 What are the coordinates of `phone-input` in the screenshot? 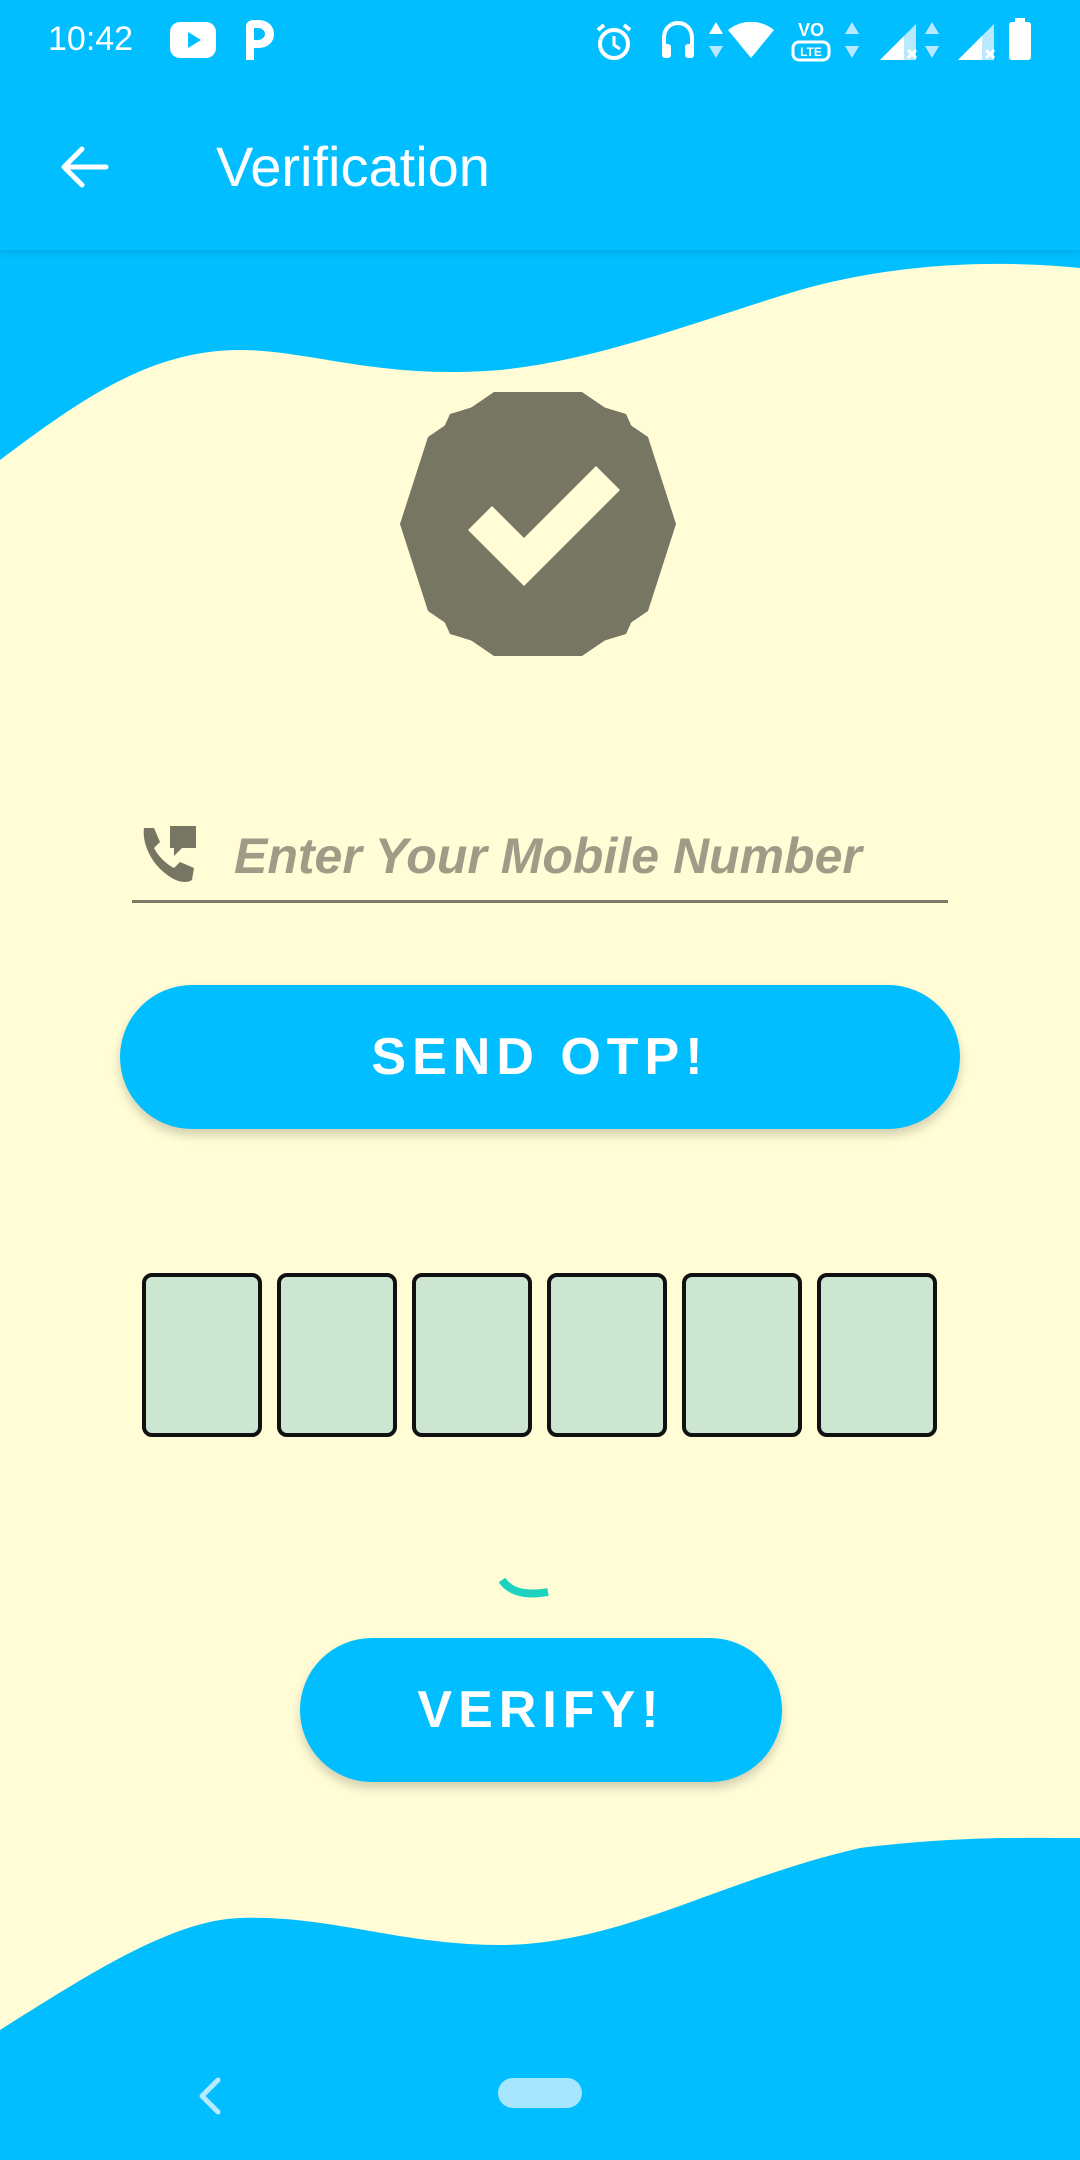 It's located at (584, 856).